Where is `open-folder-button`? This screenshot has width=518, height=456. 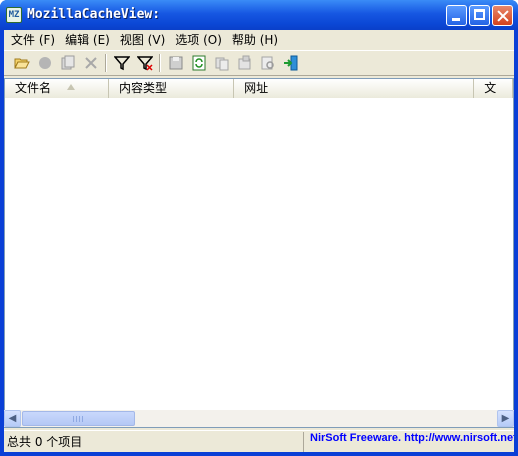 open-folder-button is located at coordinates (21, 63).